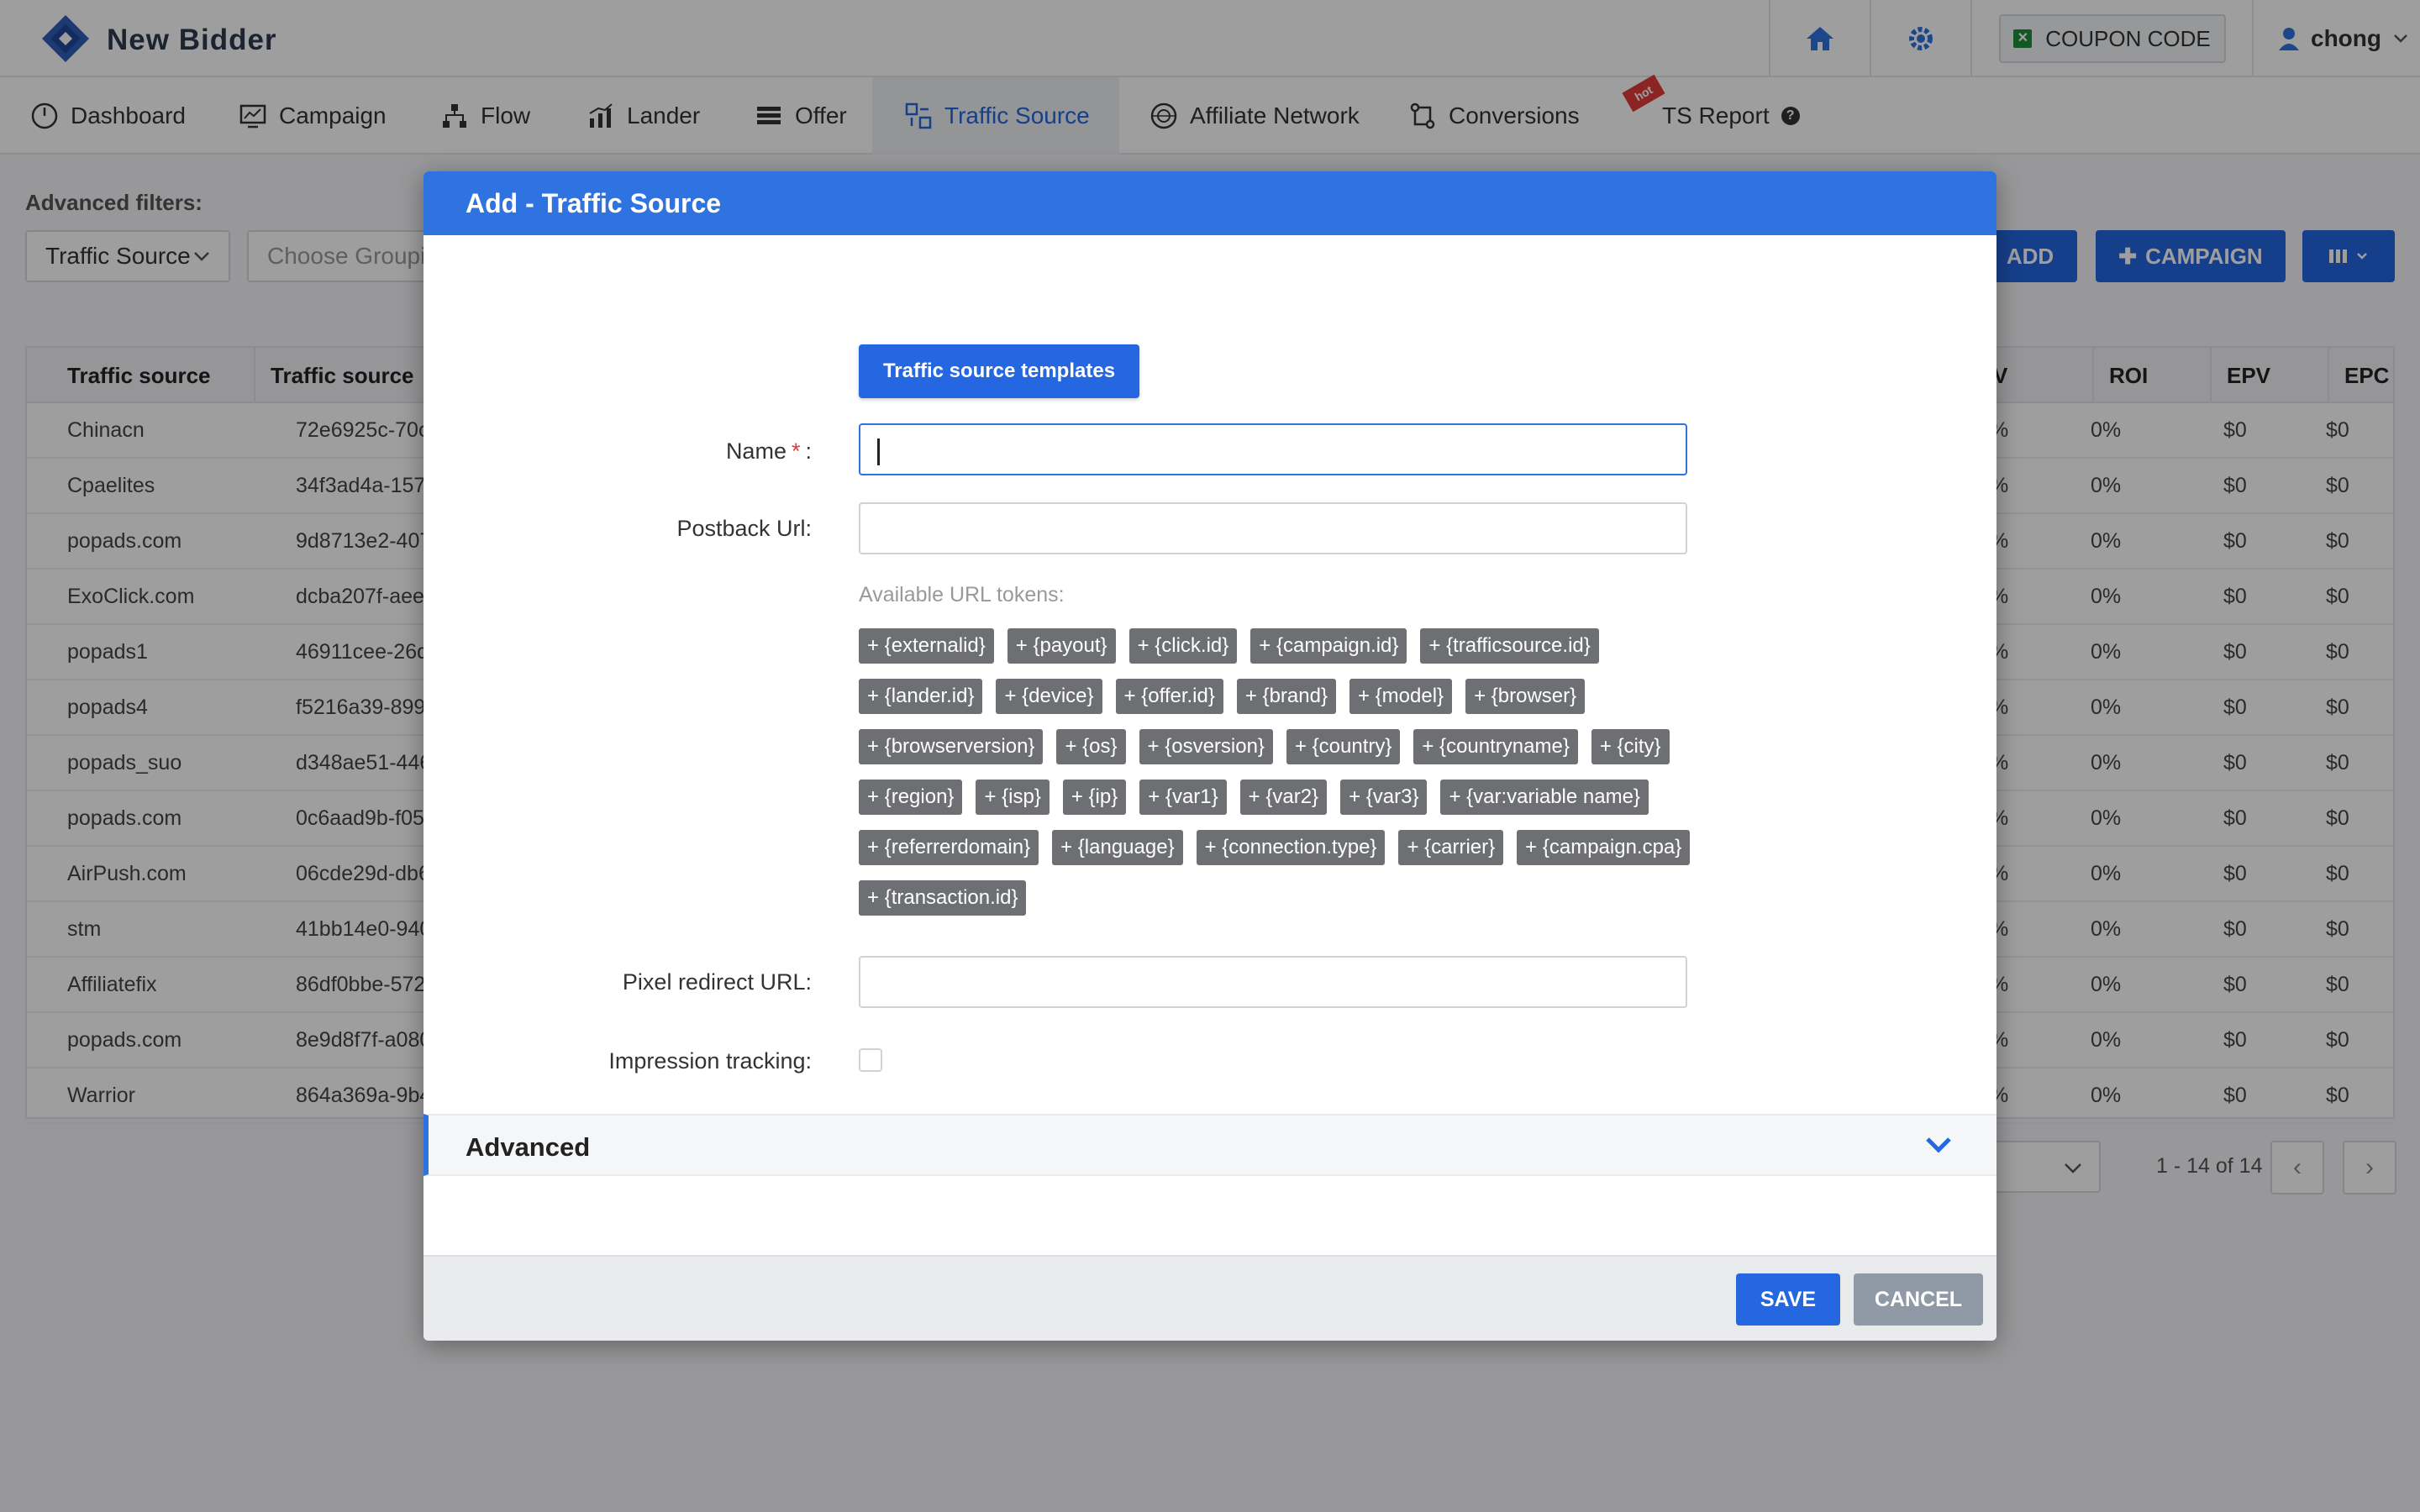  I want to click on pixel-redirect-label: Pixel redirect URL:, so click(717, 982).